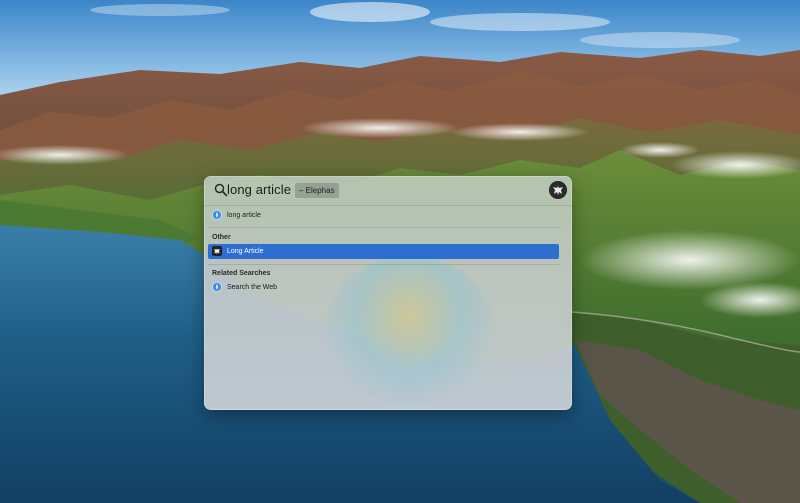  Describe the element at coordinates (259, 189) in the screenshot. I see `search-input: long article` at that location.